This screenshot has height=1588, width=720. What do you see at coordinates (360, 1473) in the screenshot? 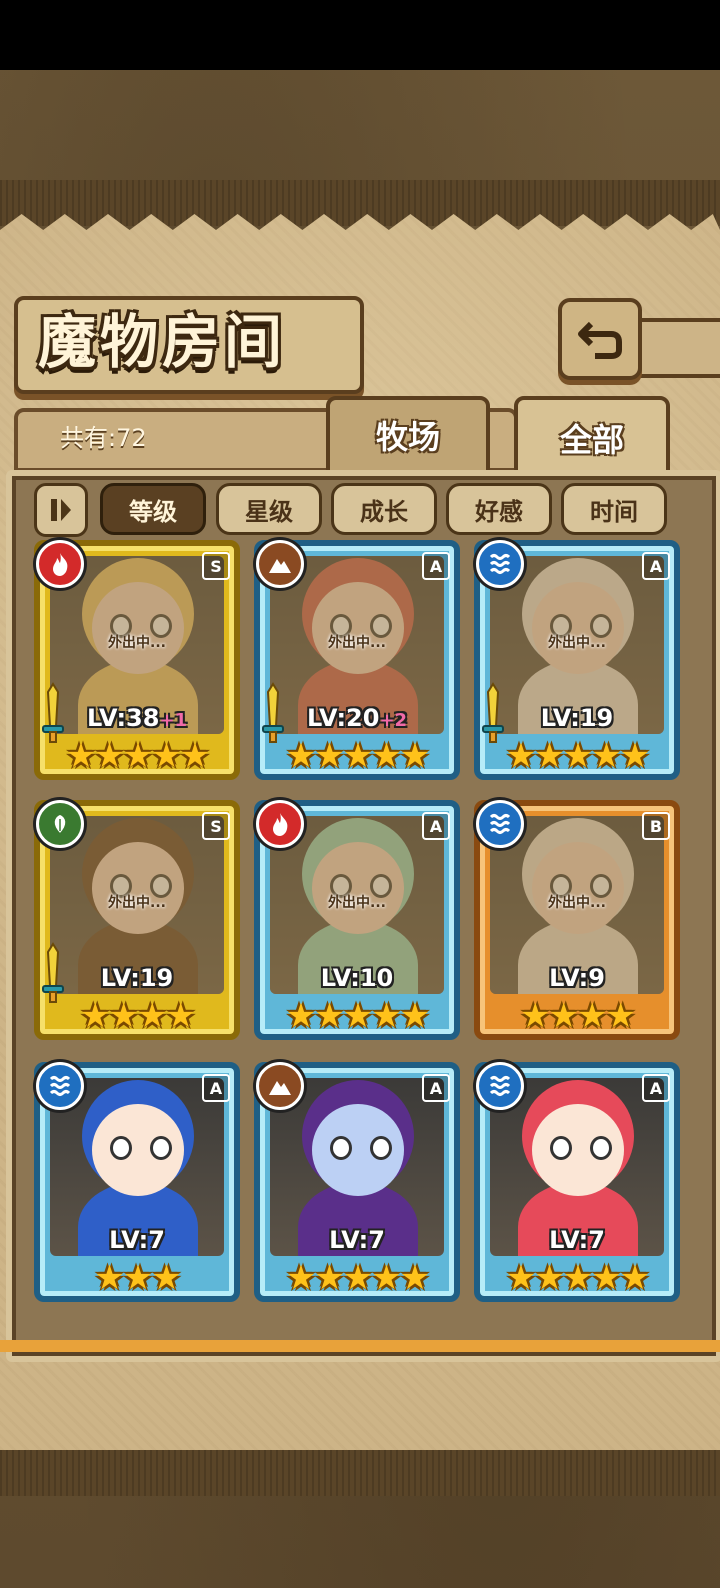
I see `bottom-border-strip` at bounding box center [360, 1473].